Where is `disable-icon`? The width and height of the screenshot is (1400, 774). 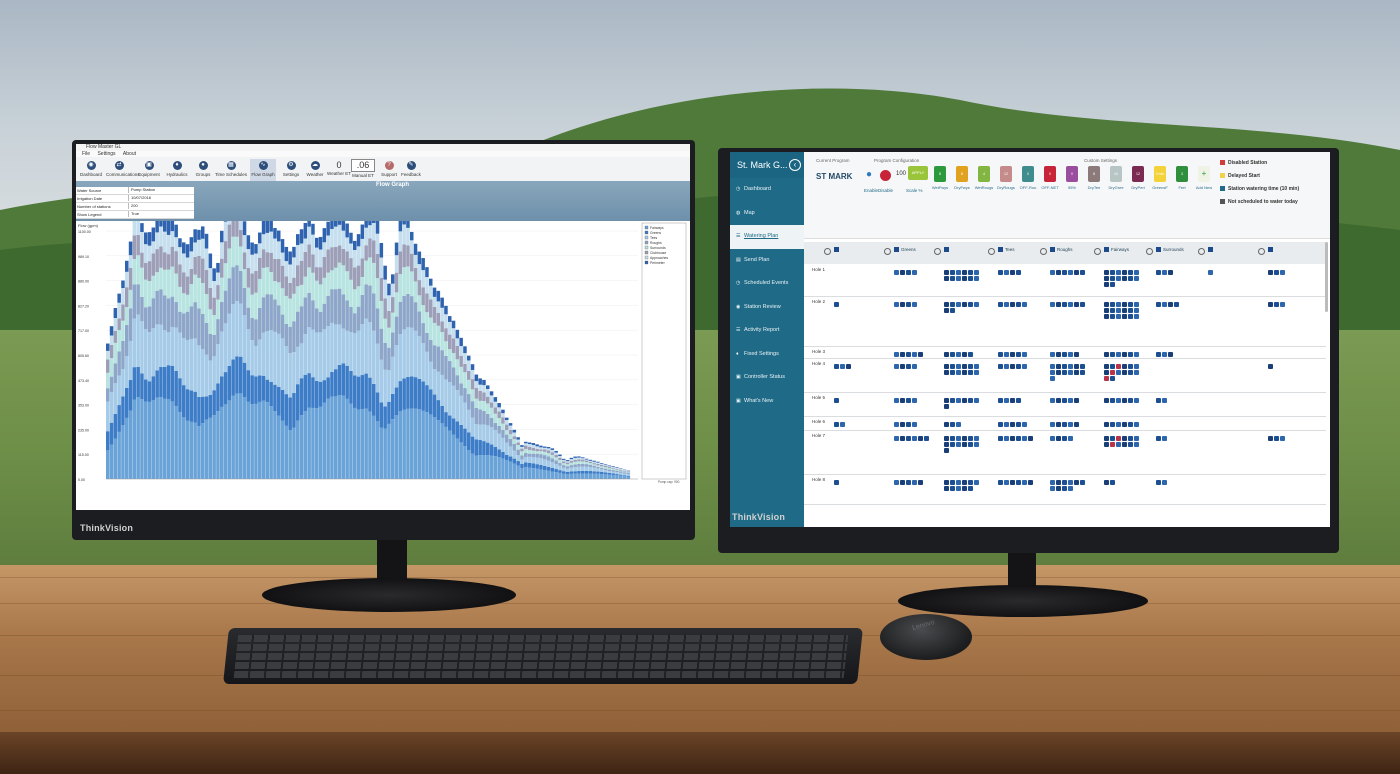 disable-icon is located at coordinates (885, 175).